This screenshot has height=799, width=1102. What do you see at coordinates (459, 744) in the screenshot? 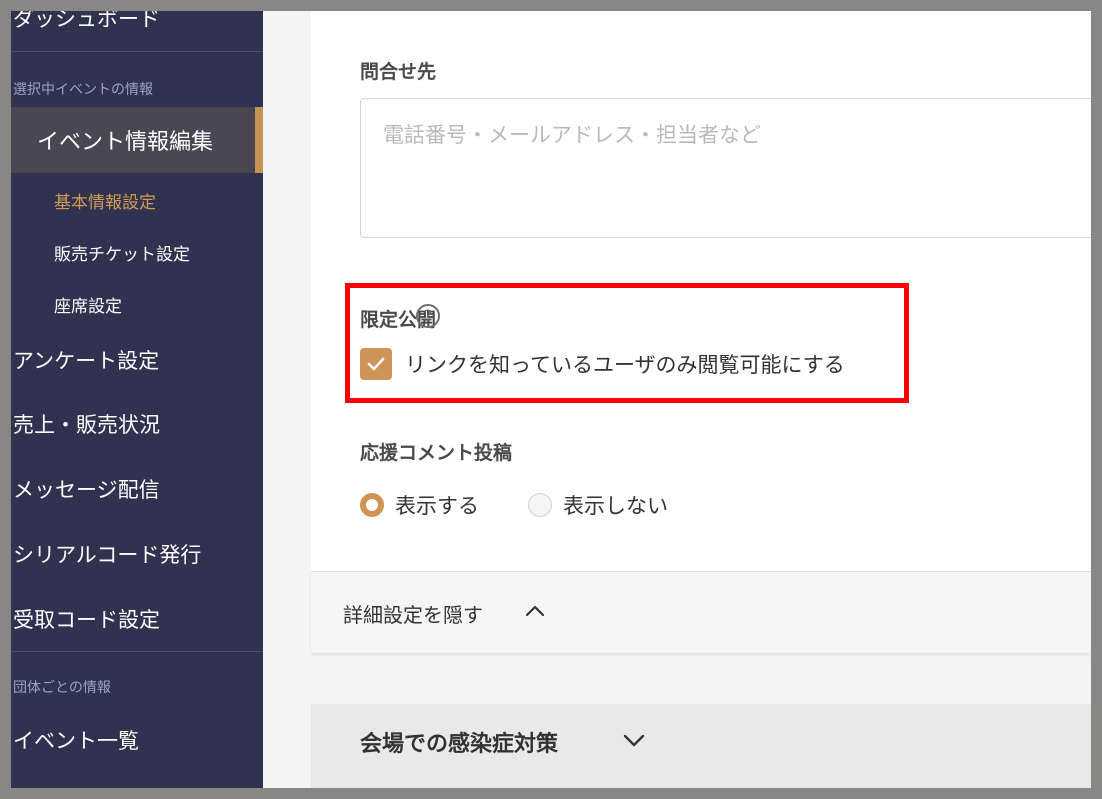
I see `infection-measures-title: 会場での感染症対策` at bounding box center [459, 744].